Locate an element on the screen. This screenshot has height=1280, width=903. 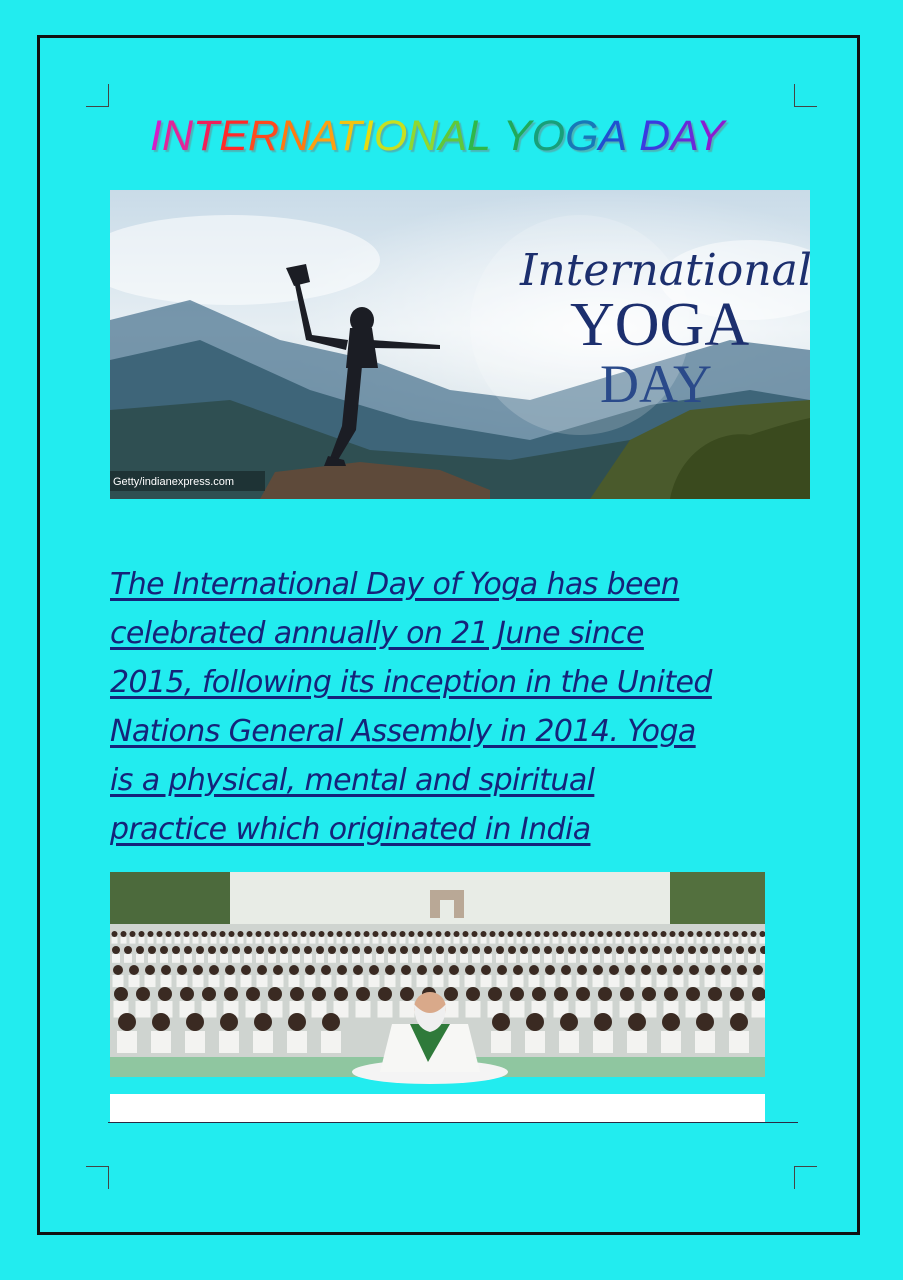
banner-word-day: DAY is located at coordinates (656, 384).